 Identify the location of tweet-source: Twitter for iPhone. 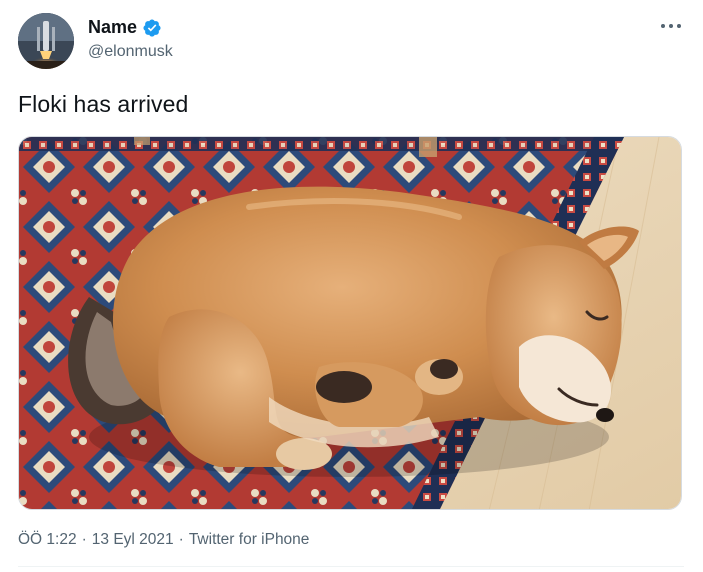
(249, 540).